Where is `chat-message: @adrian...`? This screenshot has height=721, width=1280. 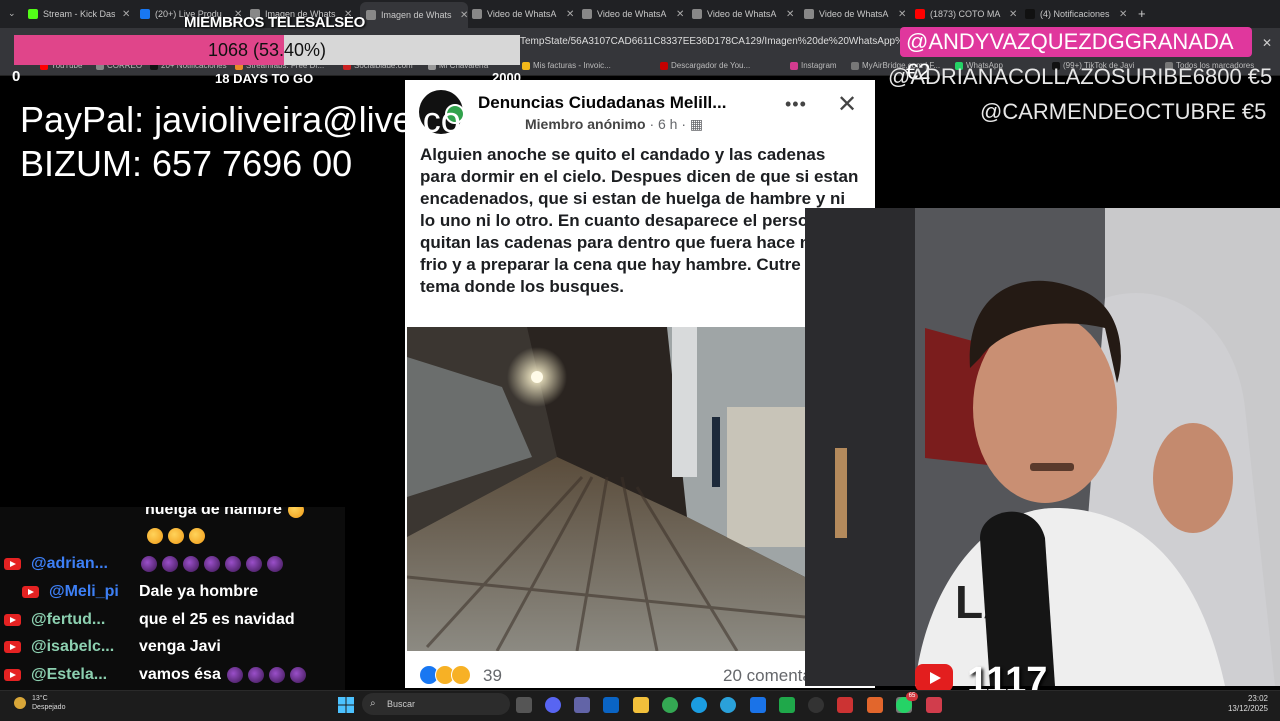 chat-message: @adrian... is located at coordinates (144, 564).